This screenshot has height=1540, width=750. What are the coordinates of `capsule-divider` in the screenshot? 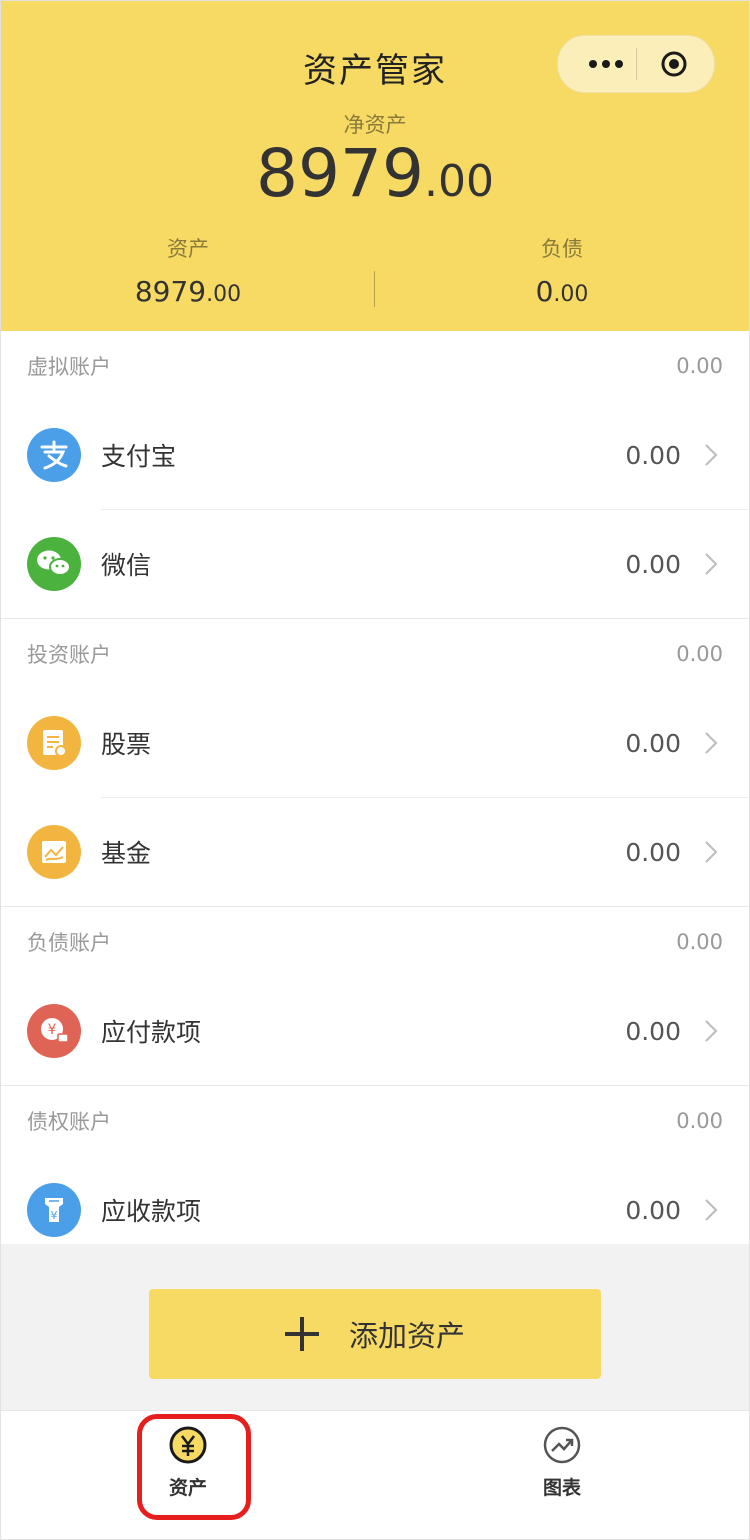 It's located at (636, 64).